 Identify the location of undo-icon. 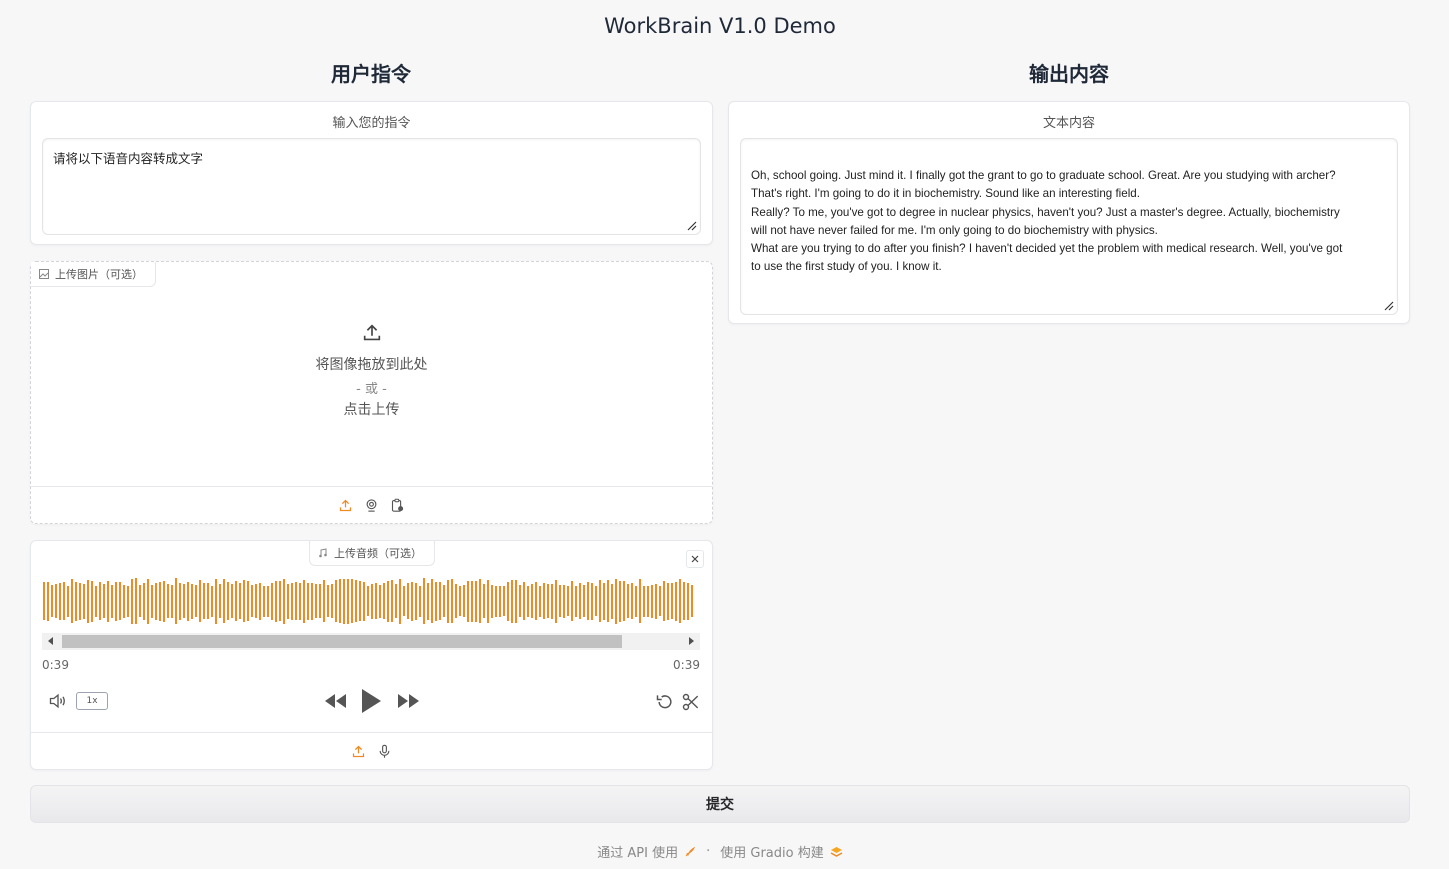
(665, 702).